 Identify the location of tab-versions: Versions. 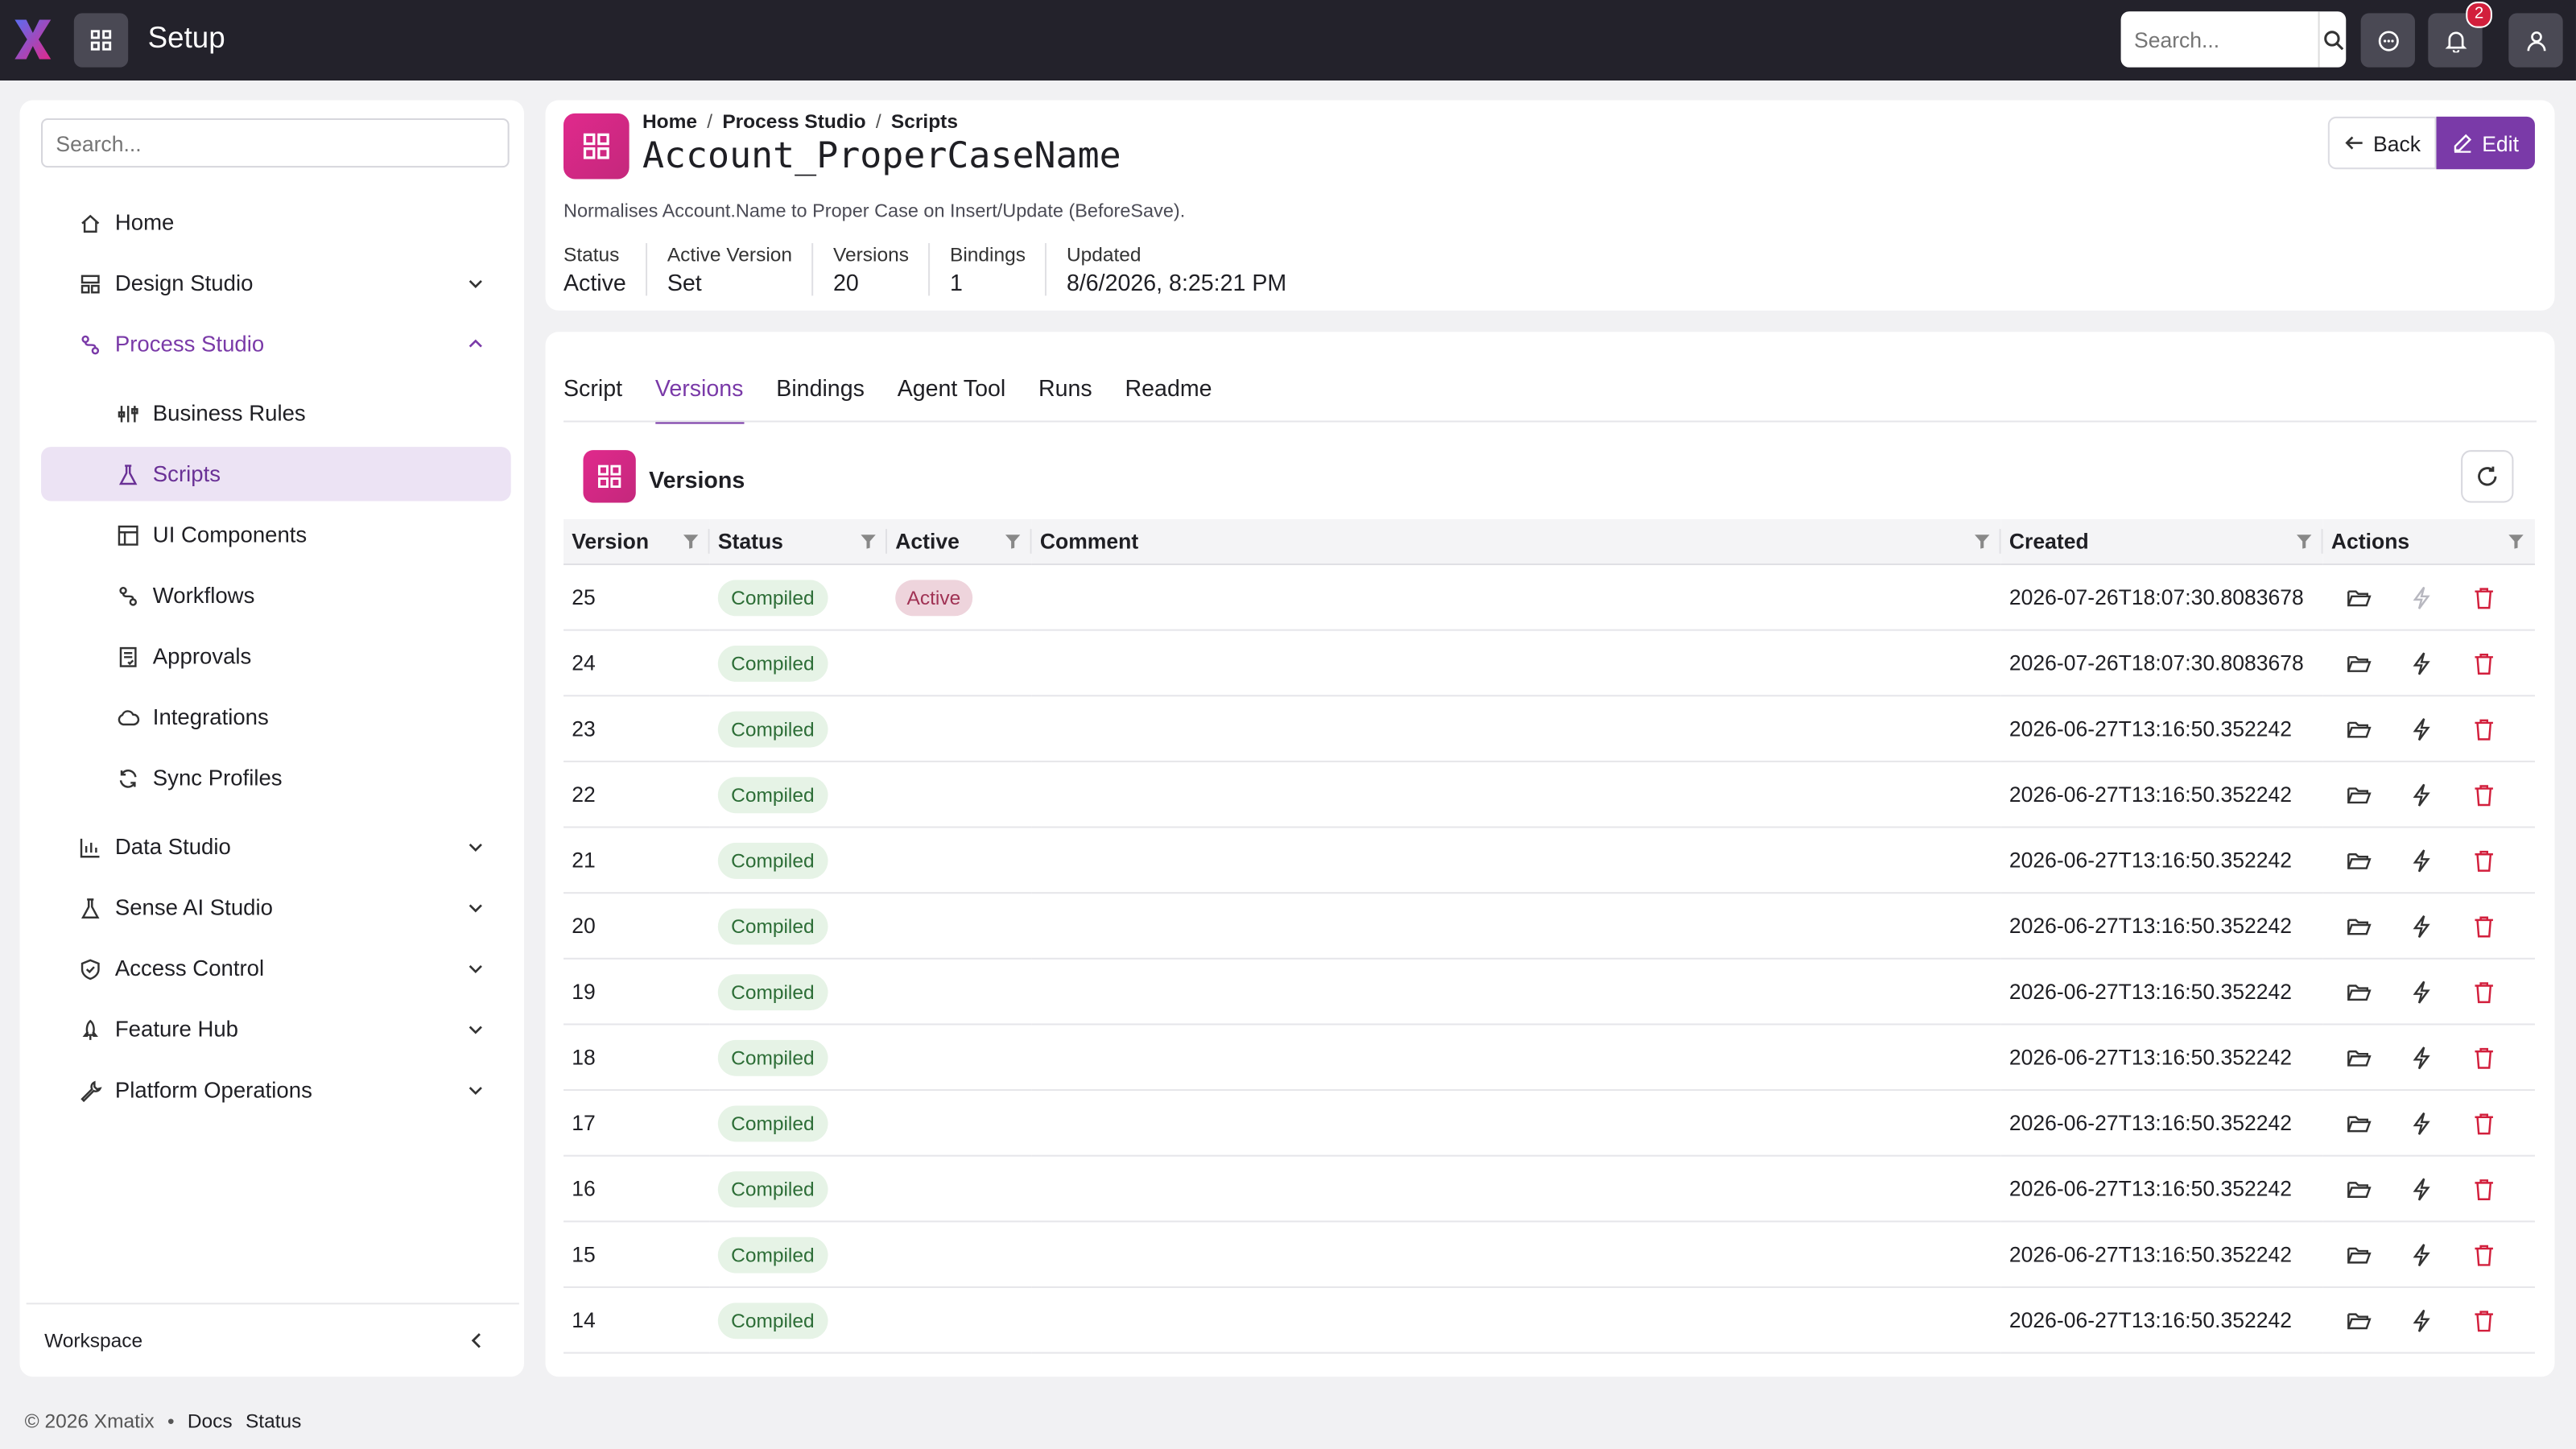
(699, 399).